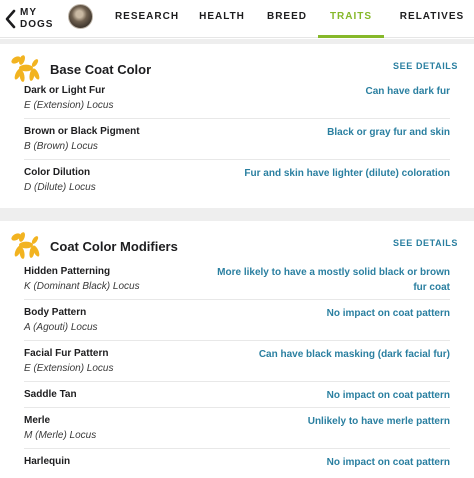 This screenshot has width=474, height=478. What do you see at coordinates (379, 421) in the screenshot?
I see `trait-result: Unlikely to have merle pattern` at bounding box center [379, 421].